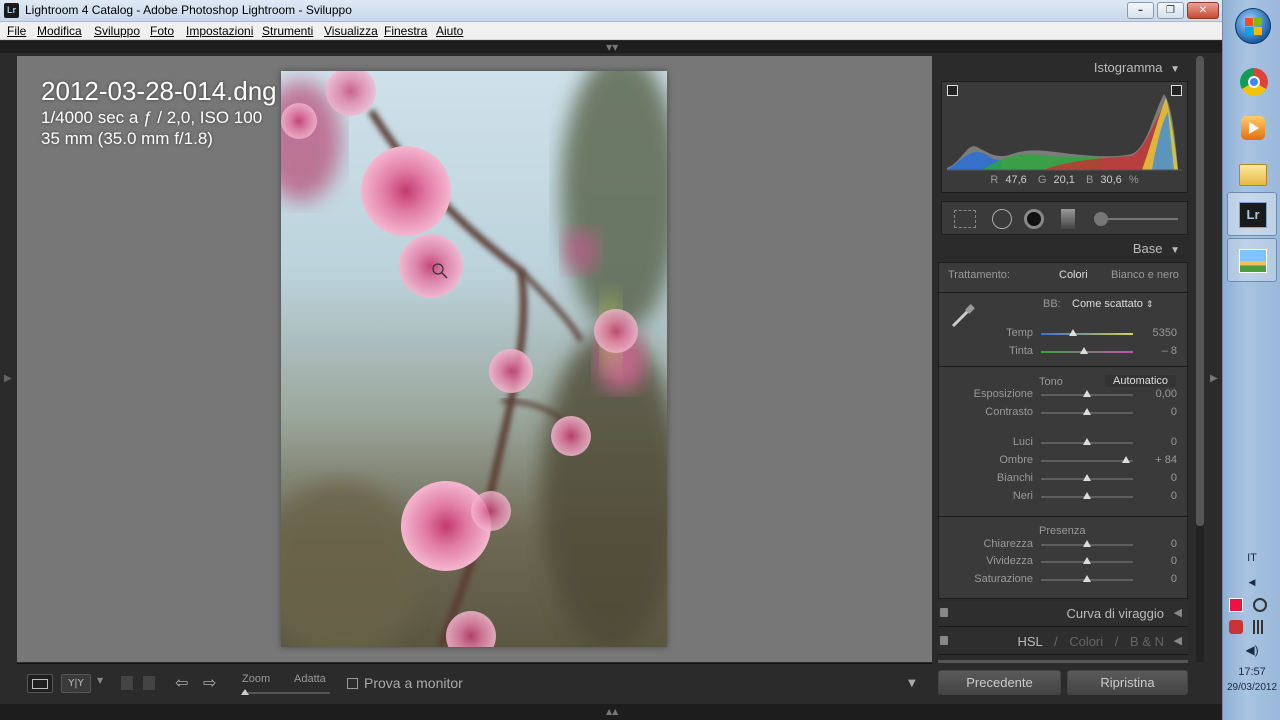 The width and height of the screenshot is (1280, 720). Describe the element at coordinates (1203, 10) in the screenshot. I see `close-button: ✕` at that location.